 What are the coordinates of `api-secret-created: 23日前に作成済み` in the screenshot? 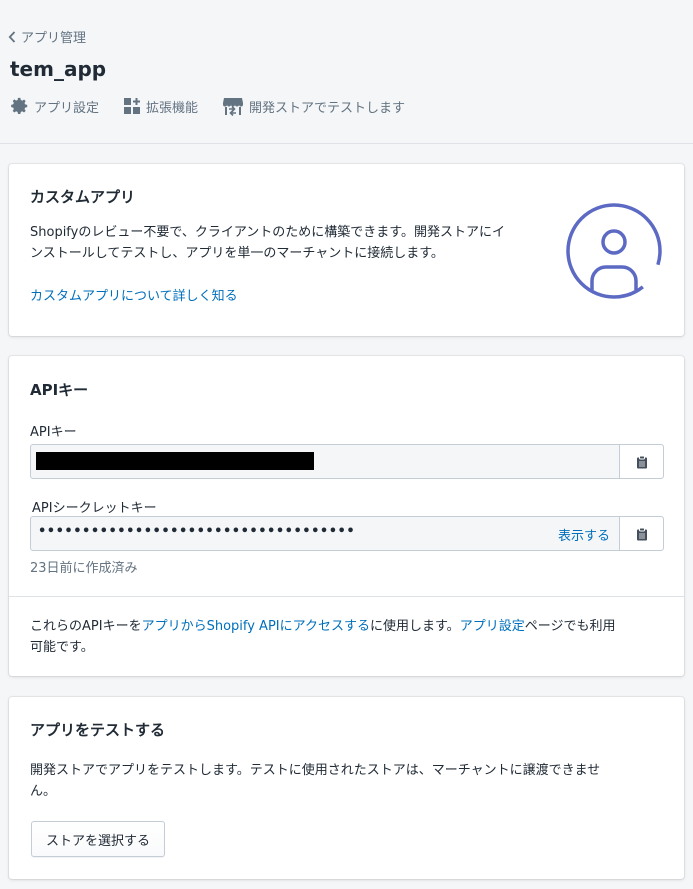 It's located at (84, 568).